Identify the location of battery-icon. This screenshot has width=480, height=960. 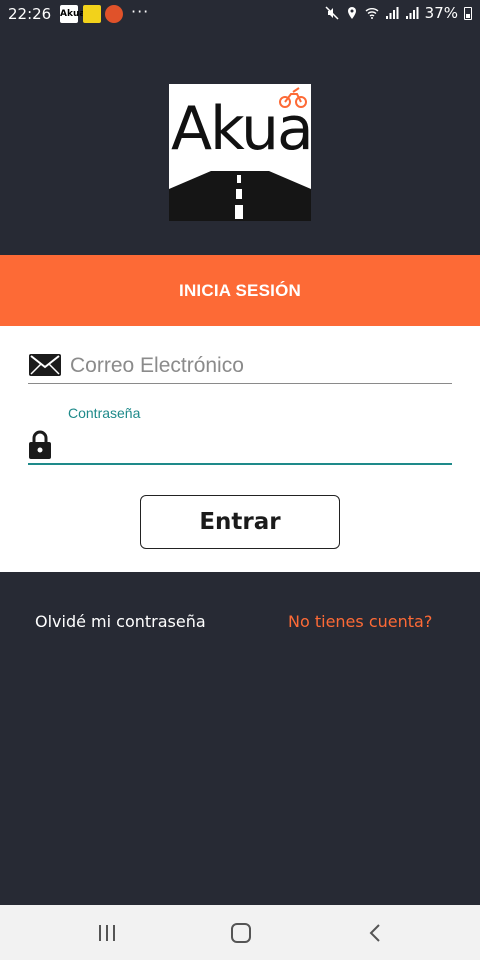
(468, 13).